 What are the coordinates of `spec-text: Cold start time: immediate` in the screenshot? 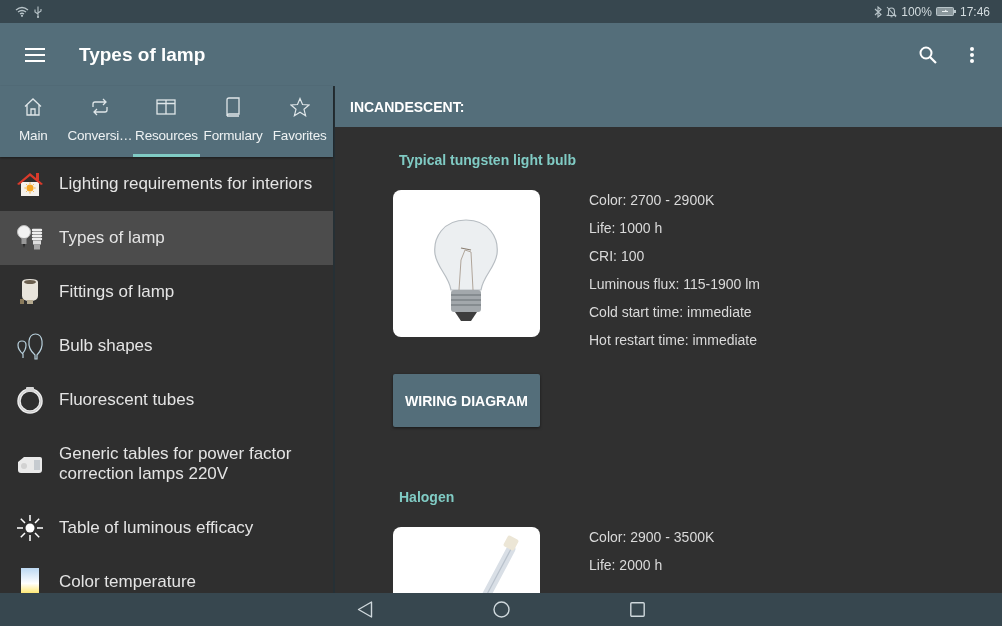 It's located at (670, 312).